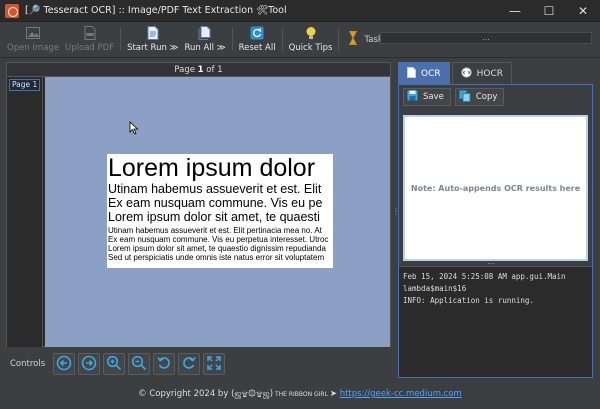 This screenshot has width=600, height=409. Describe the element at coordinates (396, 216) in the screenshot. I see `vertical-splitter: ⋮` at that location.